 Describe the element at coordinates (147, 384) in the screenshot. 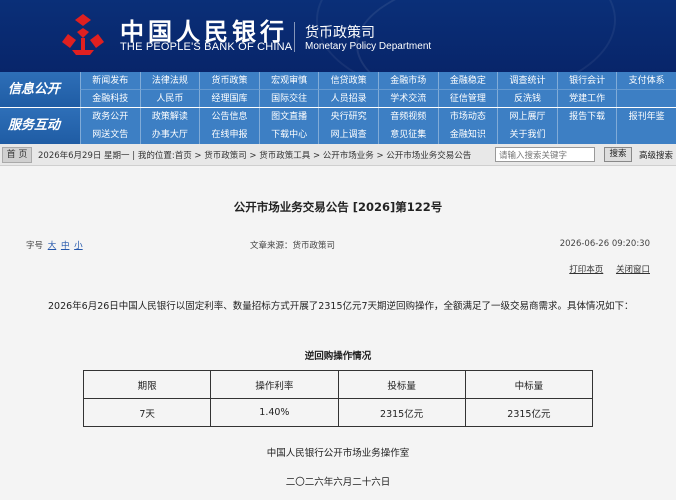

I see `table-header: 期限` at that location.